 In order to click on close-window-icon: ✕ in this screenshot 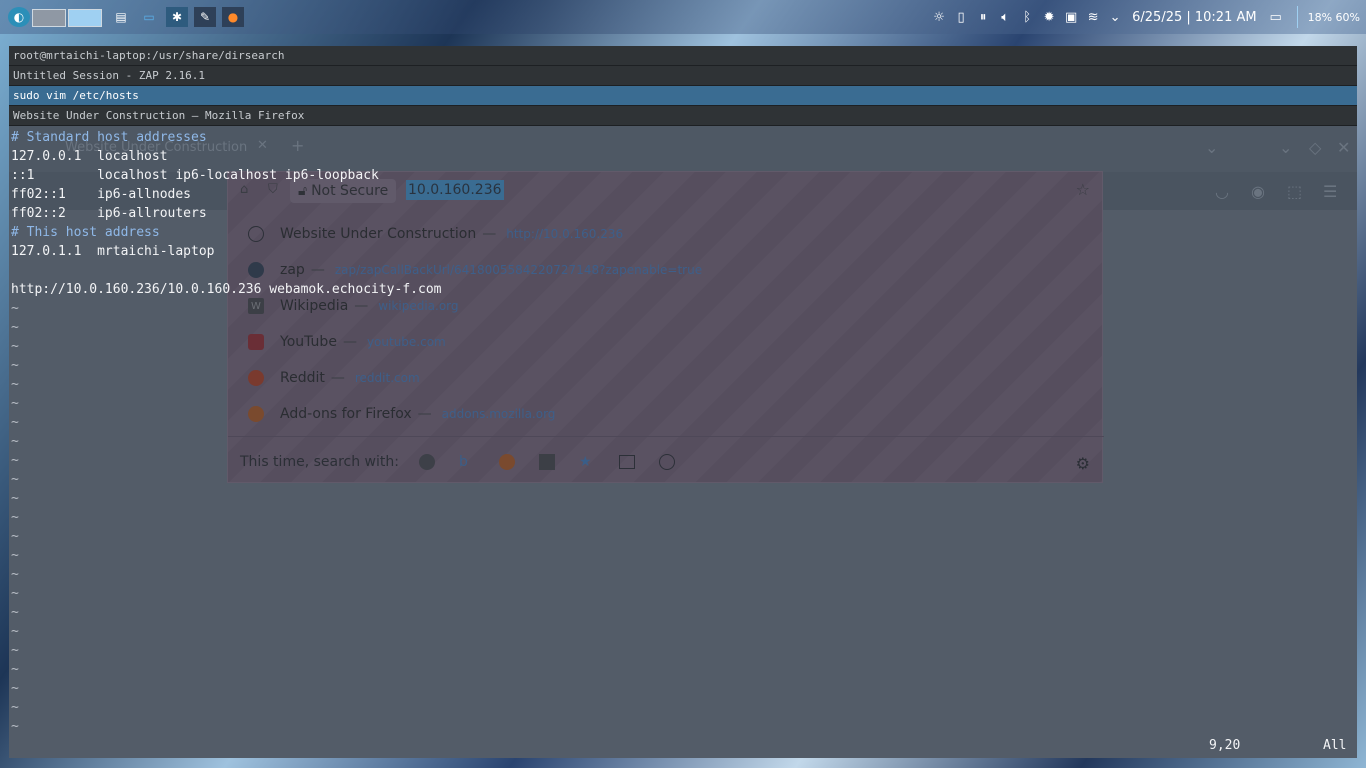, I will do `click(1343, 147)`.